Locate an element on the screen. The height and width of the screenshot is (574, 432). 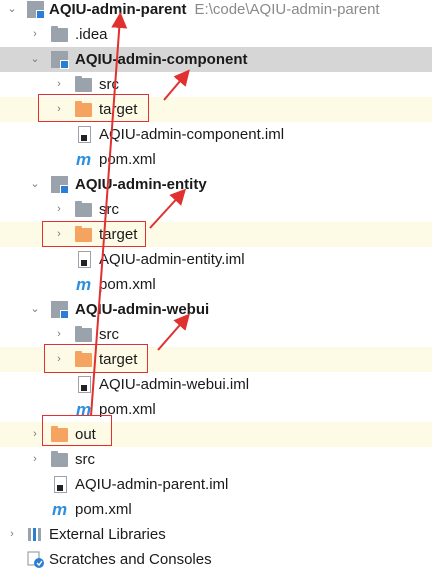
tree-row-entity-iml: AQIU-admin-entity.iml is located at coordinates (216, 259).